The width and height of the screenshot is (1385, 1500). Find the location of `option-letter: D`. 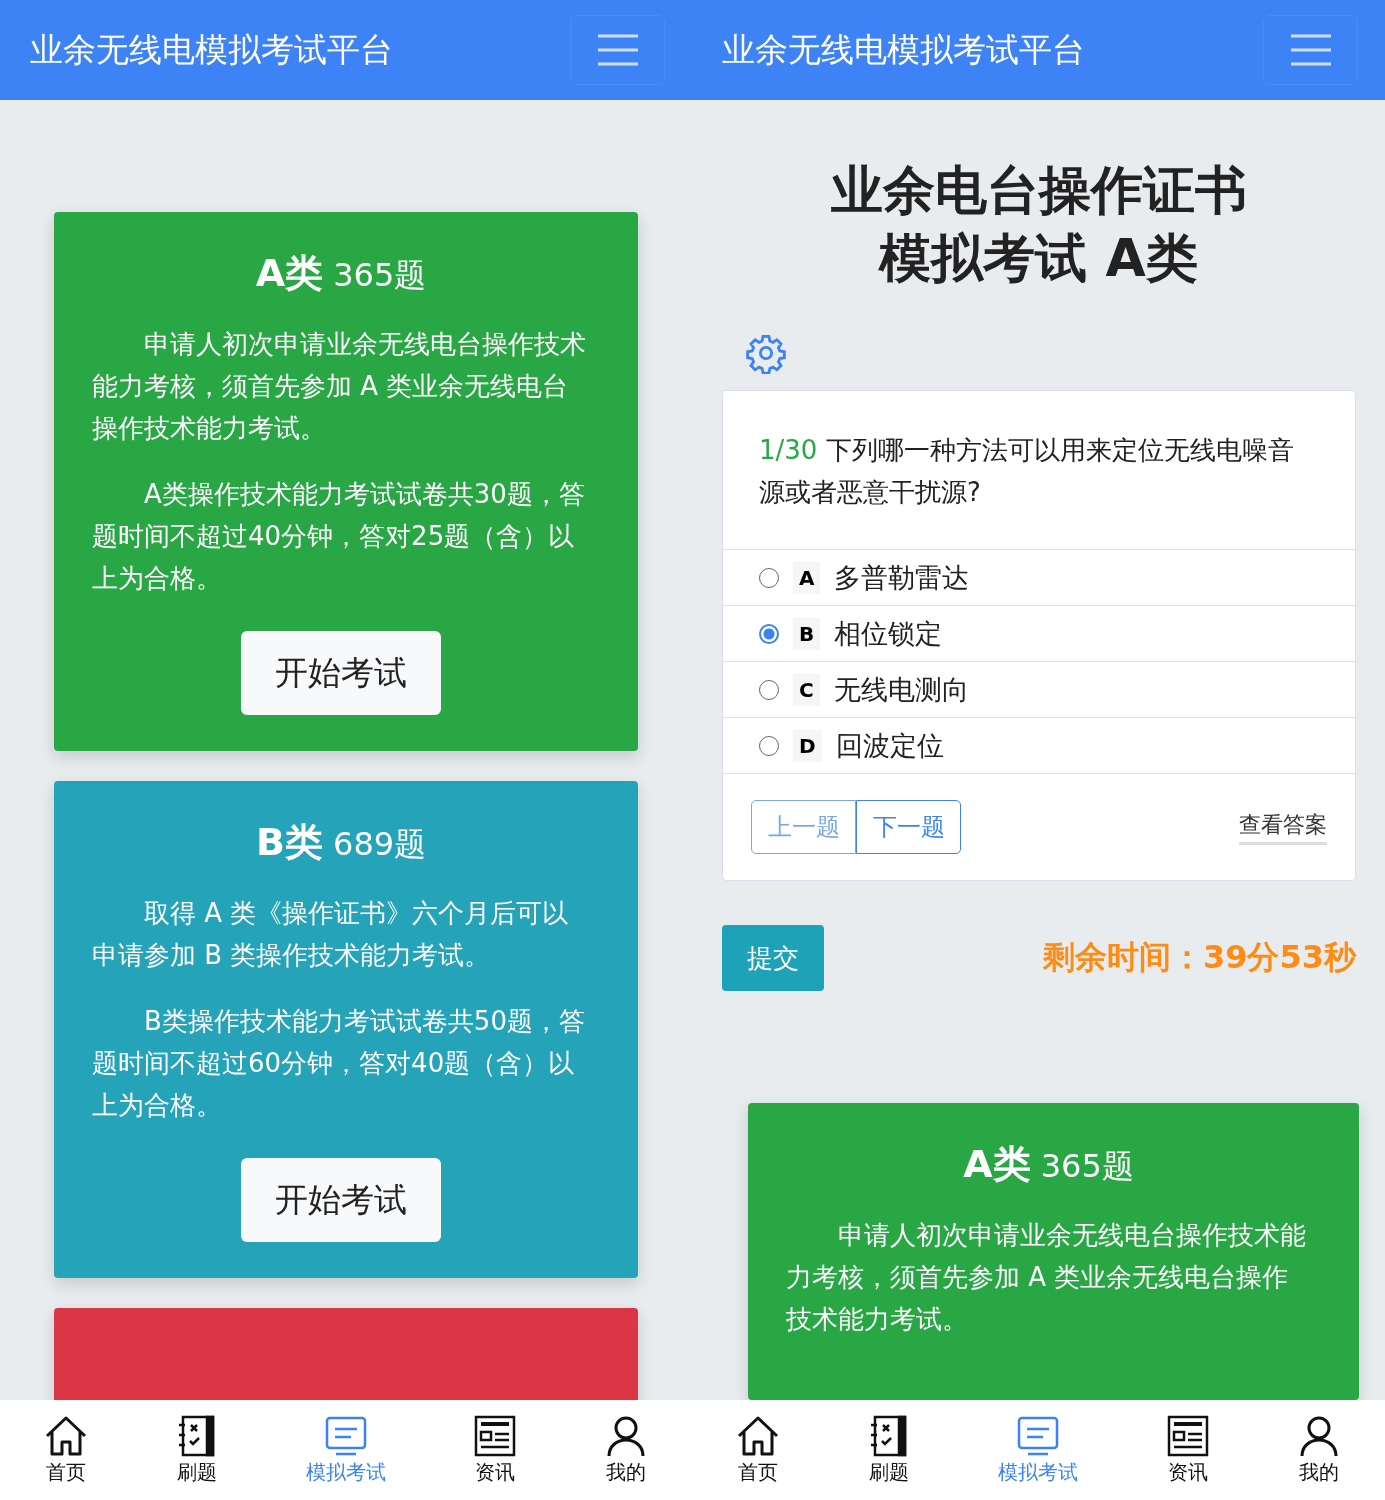

option-letter: D is located at coordinates (807, 745).